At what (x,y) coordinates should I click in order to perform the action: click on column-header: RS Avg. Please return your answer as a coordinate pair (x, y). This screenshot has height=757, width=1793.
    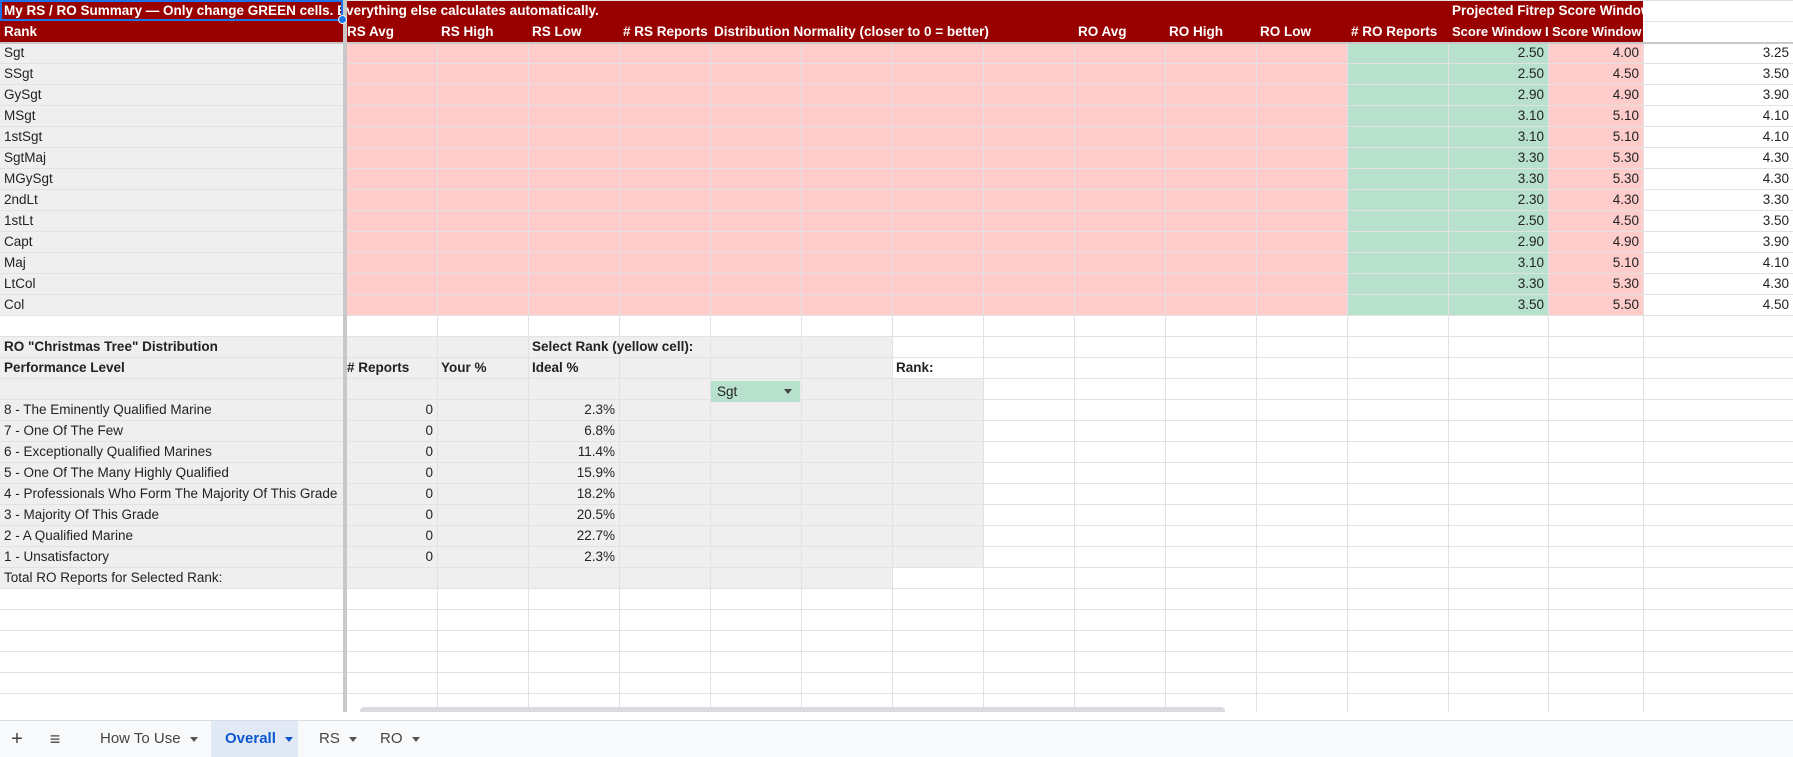
    Looking at the image, I should click on (390, 31).